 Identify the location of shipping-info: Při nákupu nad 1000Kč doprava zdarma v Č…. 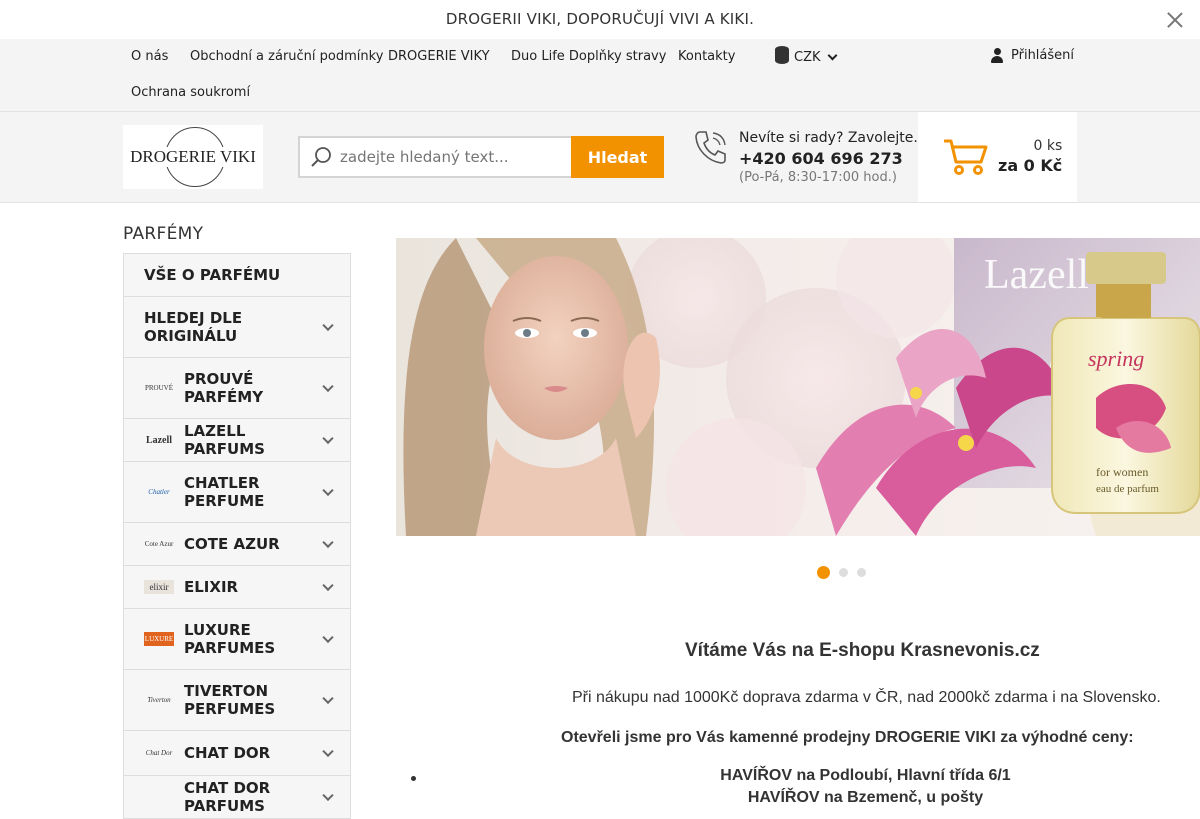
(866, 697).